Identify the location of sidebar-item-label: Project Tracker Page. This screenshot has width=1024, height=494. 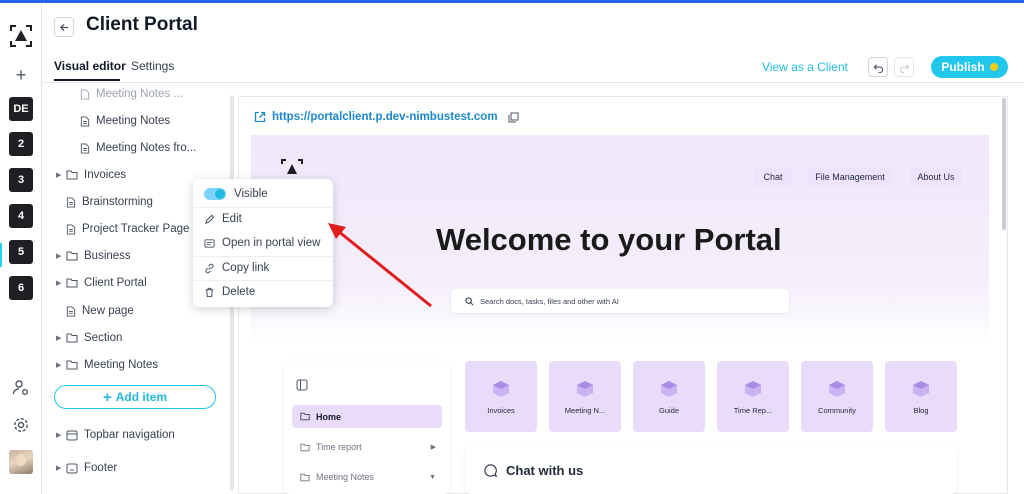
(136, 229).